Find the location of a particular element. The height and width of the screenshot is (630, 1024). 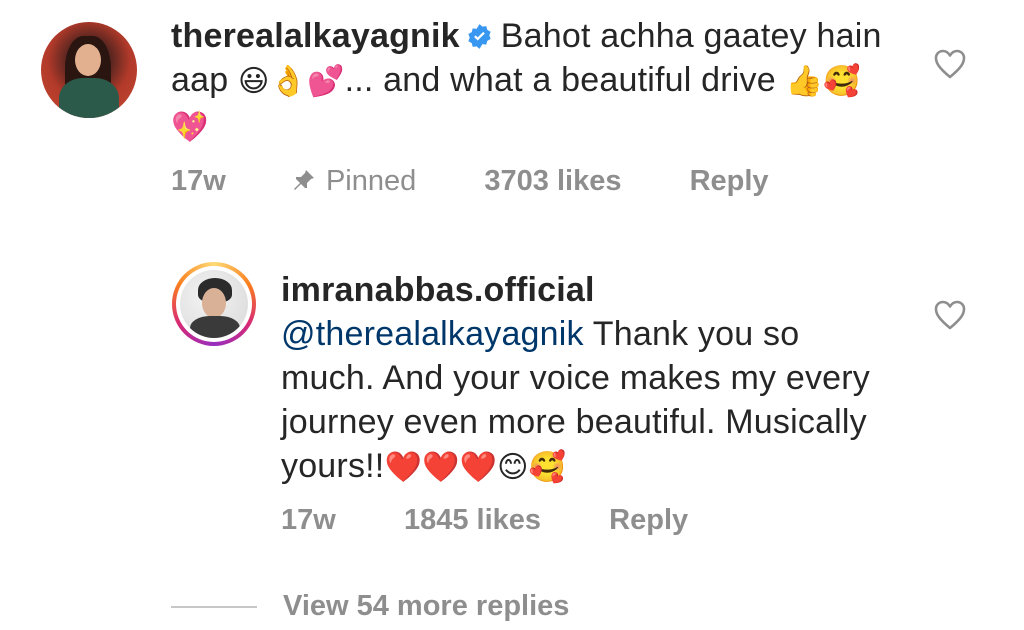

comment-text-part2: ... and what a beautiful drive is located at coordinates (560, 80).